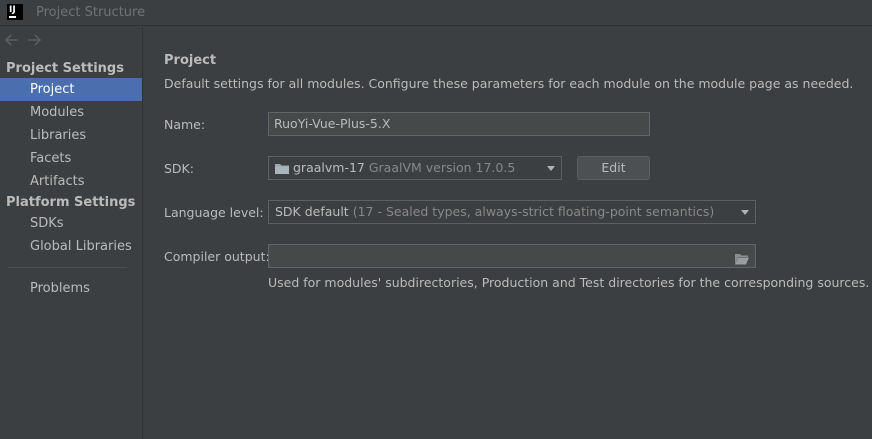 The image size is (872, 439). I want to click on sdk-dropdown: graalvm-17 GraalVM version 17.0.5, so click(415, 168).